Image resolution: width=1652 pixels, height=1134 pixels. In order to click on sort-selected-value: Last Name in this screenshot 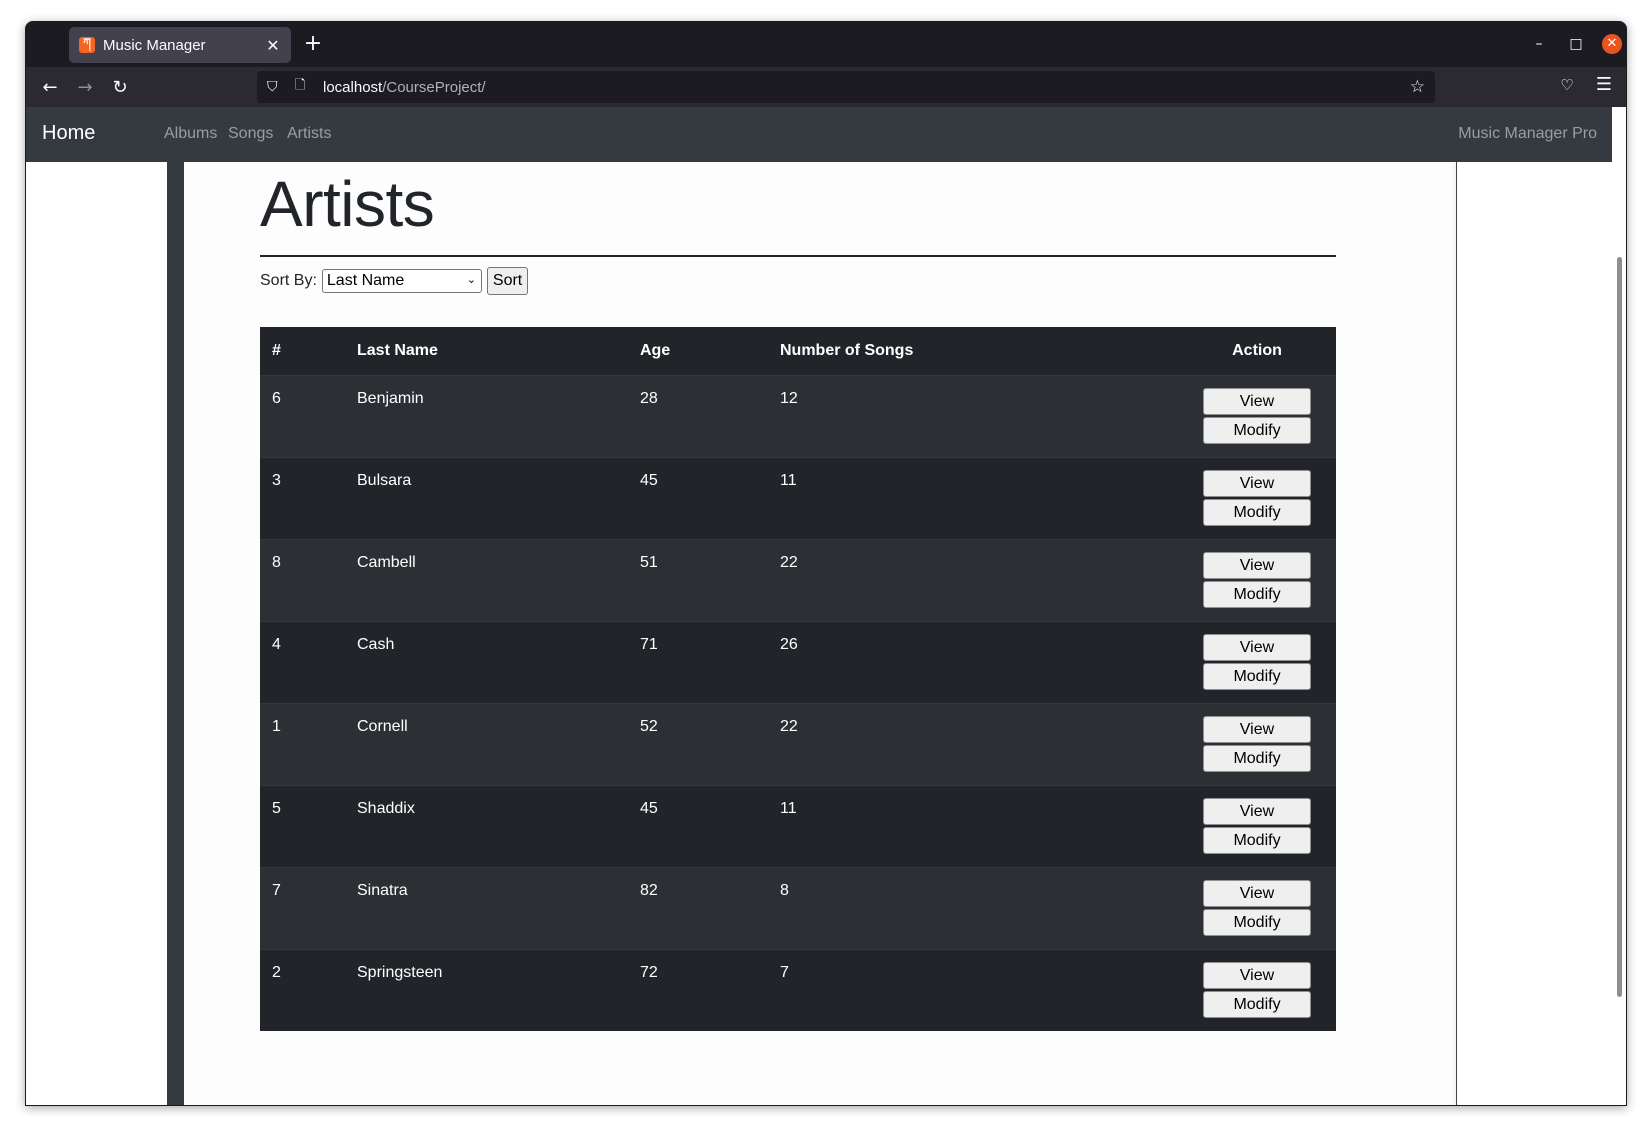, I will do `click(365, 280)`.